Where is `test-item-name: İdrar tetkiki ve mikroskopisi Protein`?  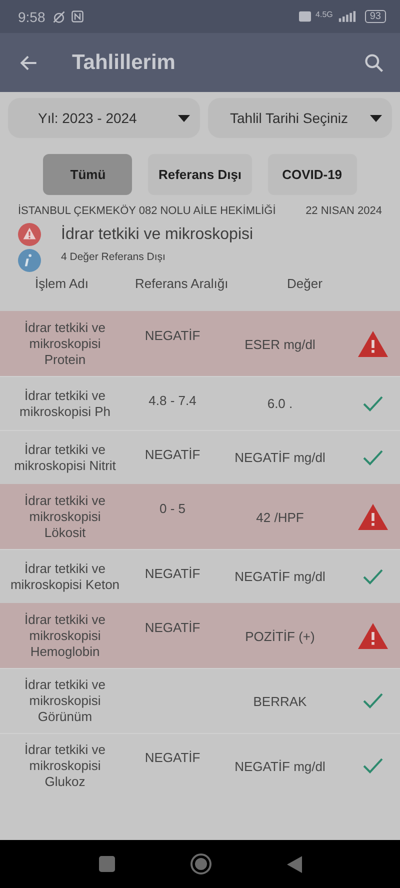 test-item-name: İdrar tetkiki ve mikroskopisi Protein is located at coordinates (65, 344).